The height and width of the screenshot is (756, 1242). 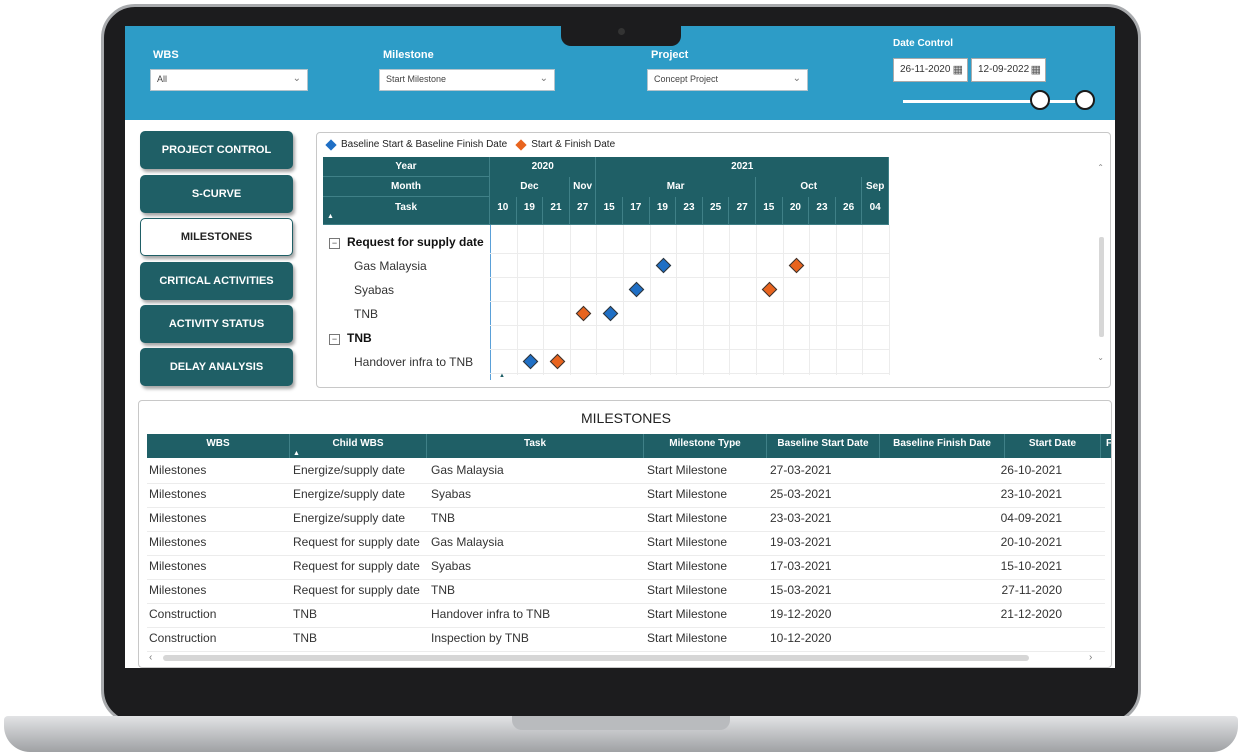 What do you see at coordinates (467, 542) in the screenshot?
I see `table-cell: Gas Malaysia` at bounding box center [467, 542].